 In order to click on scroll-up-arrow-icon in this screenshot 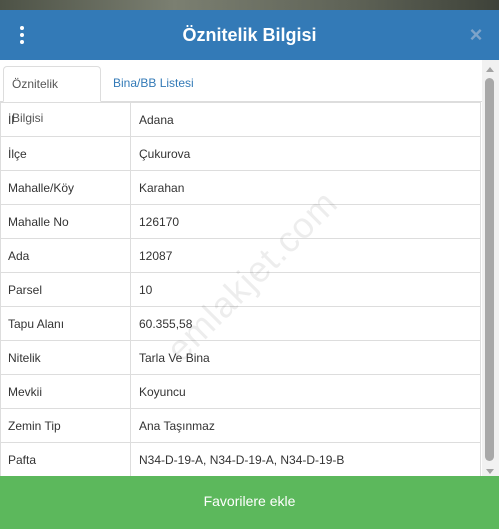, I will do `click(490, 69)`.